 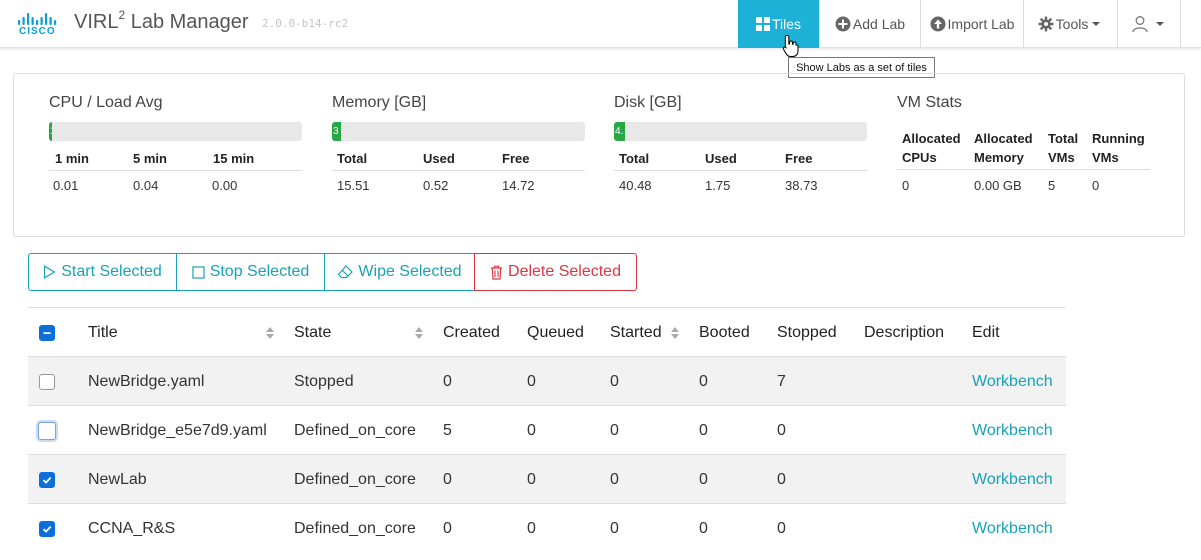 What do you see at coordinates (40, 24) in the screenshot?
I see `cisco-logo: CISCO` at bounding box center [40, 24].